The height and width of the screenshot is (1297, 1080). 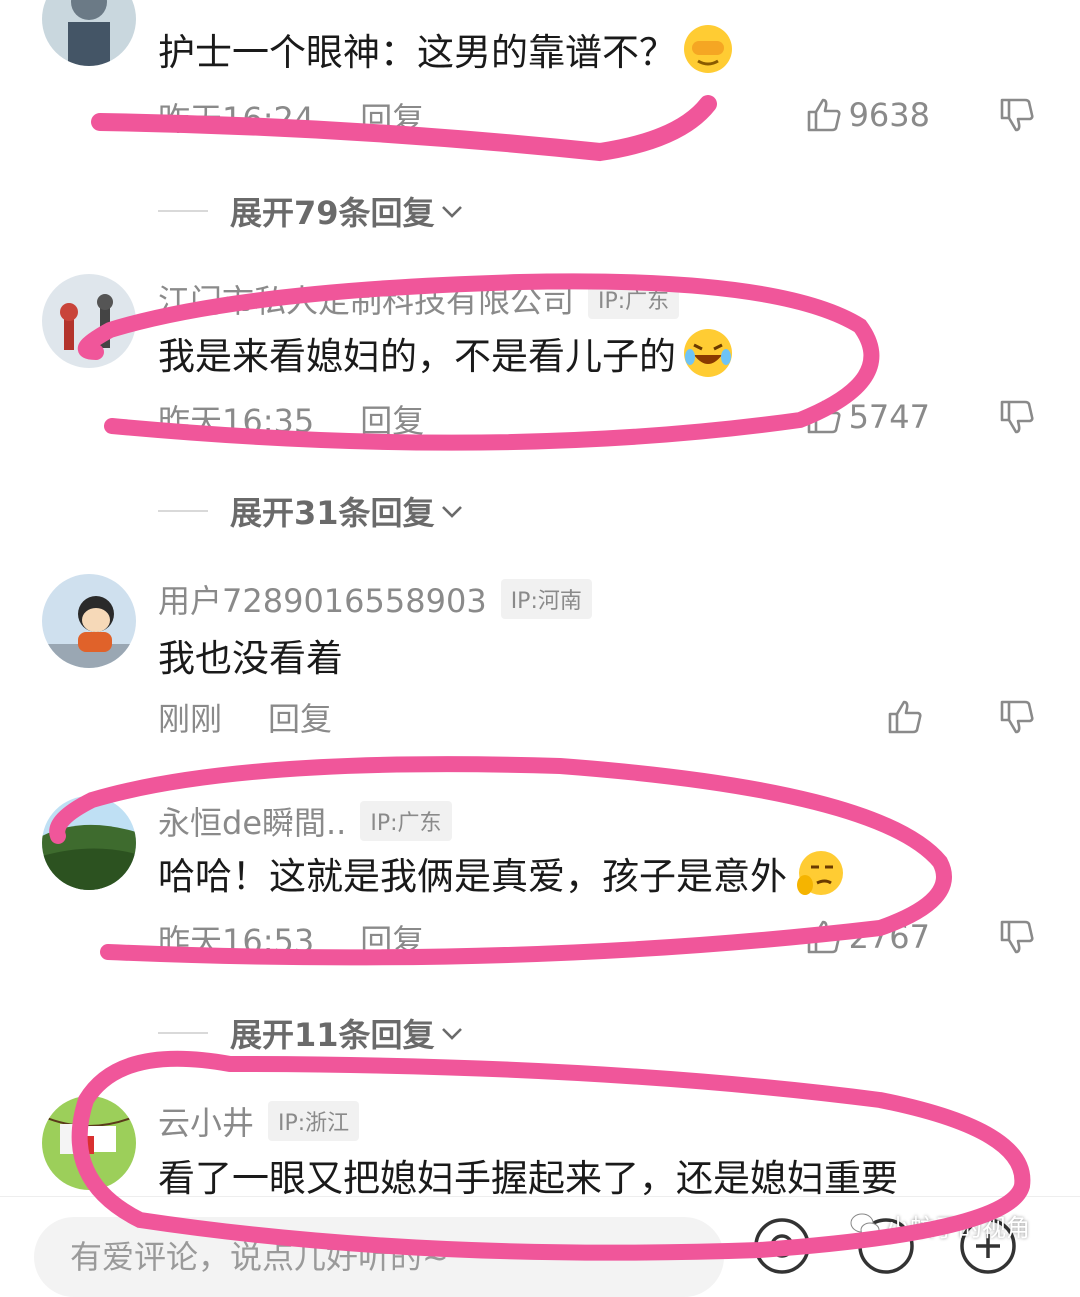 I want to click on comment-text-content: 看了一眼又把媳妇手握起来了，还是媳妇重要, so click(x=528, y=1178).